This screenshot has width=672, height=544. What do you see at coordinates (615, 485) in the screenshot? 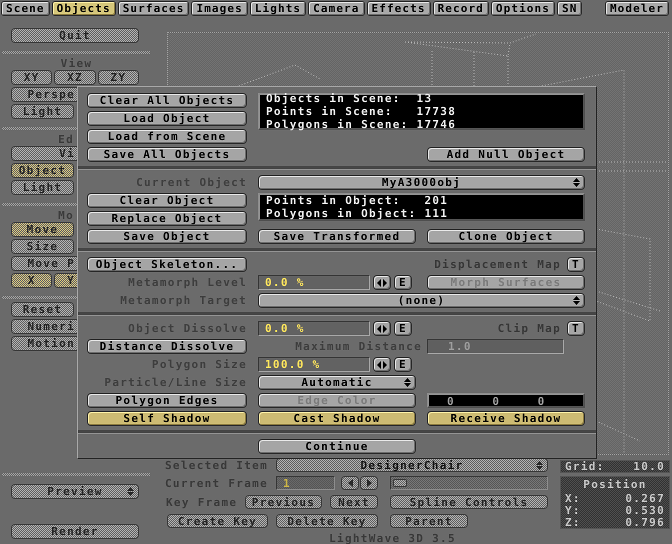
I see `position-title: Position` at bounding box center [615, 485].